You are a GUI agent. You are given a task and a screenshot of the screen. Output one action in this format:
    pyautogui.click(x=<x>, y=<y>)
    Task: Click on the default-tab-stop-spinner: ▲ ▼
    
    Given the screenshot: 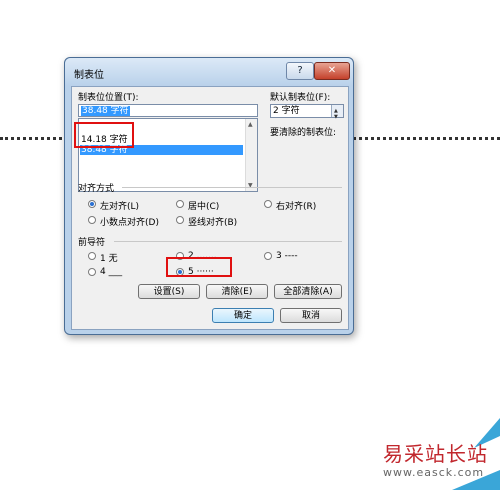 What is the action you would take?
    pyautogui.click(x=337, y=112)
    